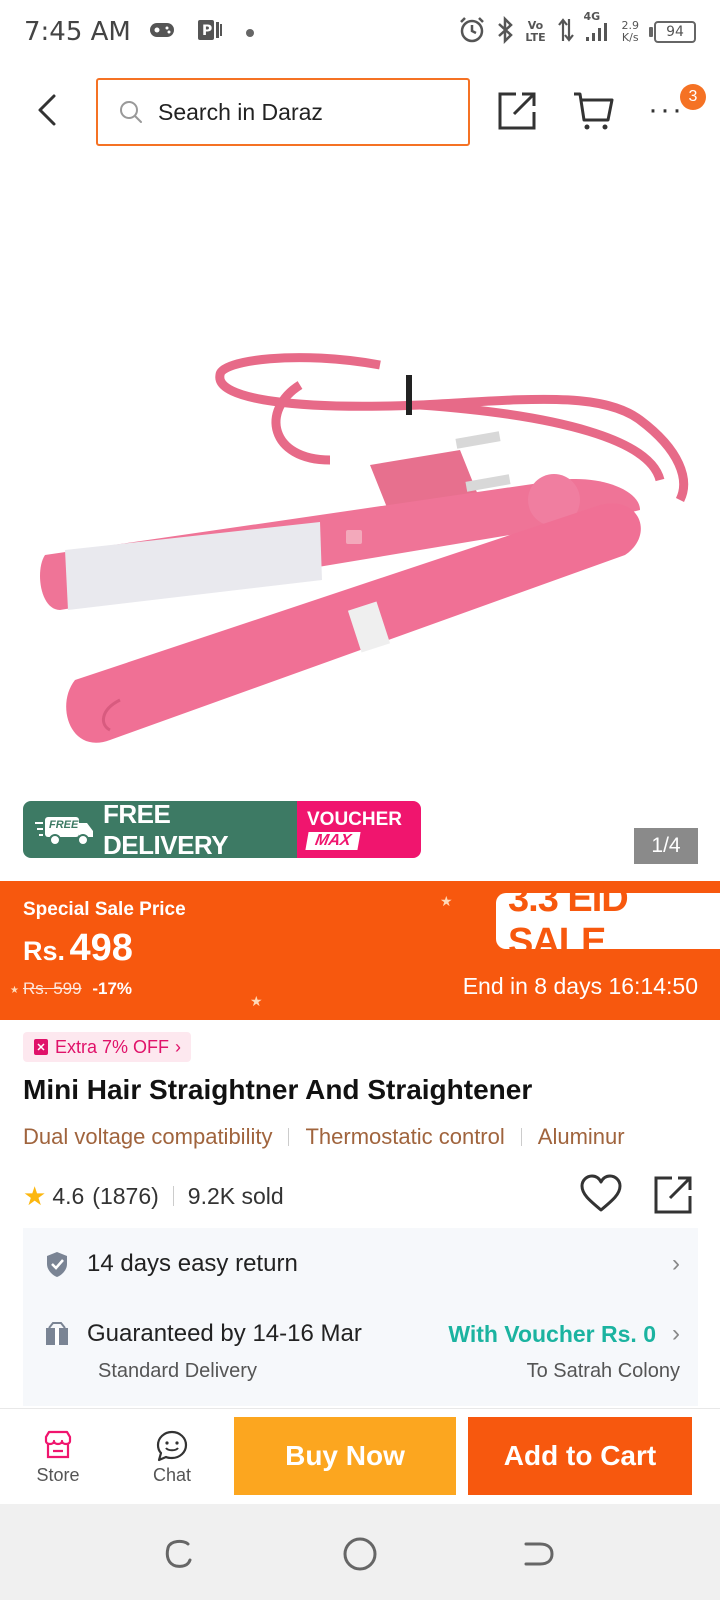 The width and height of the screenshot is (720, 1600). I want to click on share-button, so click(518, 110).